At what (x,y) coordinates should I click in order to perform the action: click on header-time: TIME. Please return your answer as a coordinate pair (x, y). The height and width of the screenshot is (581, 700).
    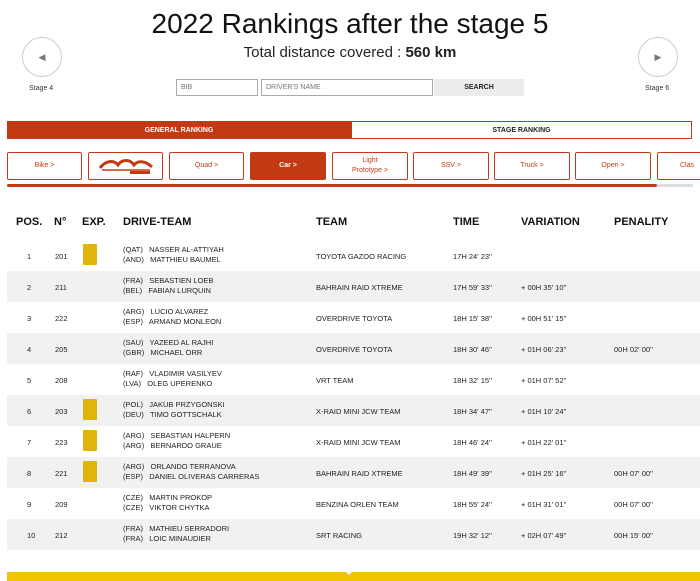
    Looking at the image, I should click on (466, 222).